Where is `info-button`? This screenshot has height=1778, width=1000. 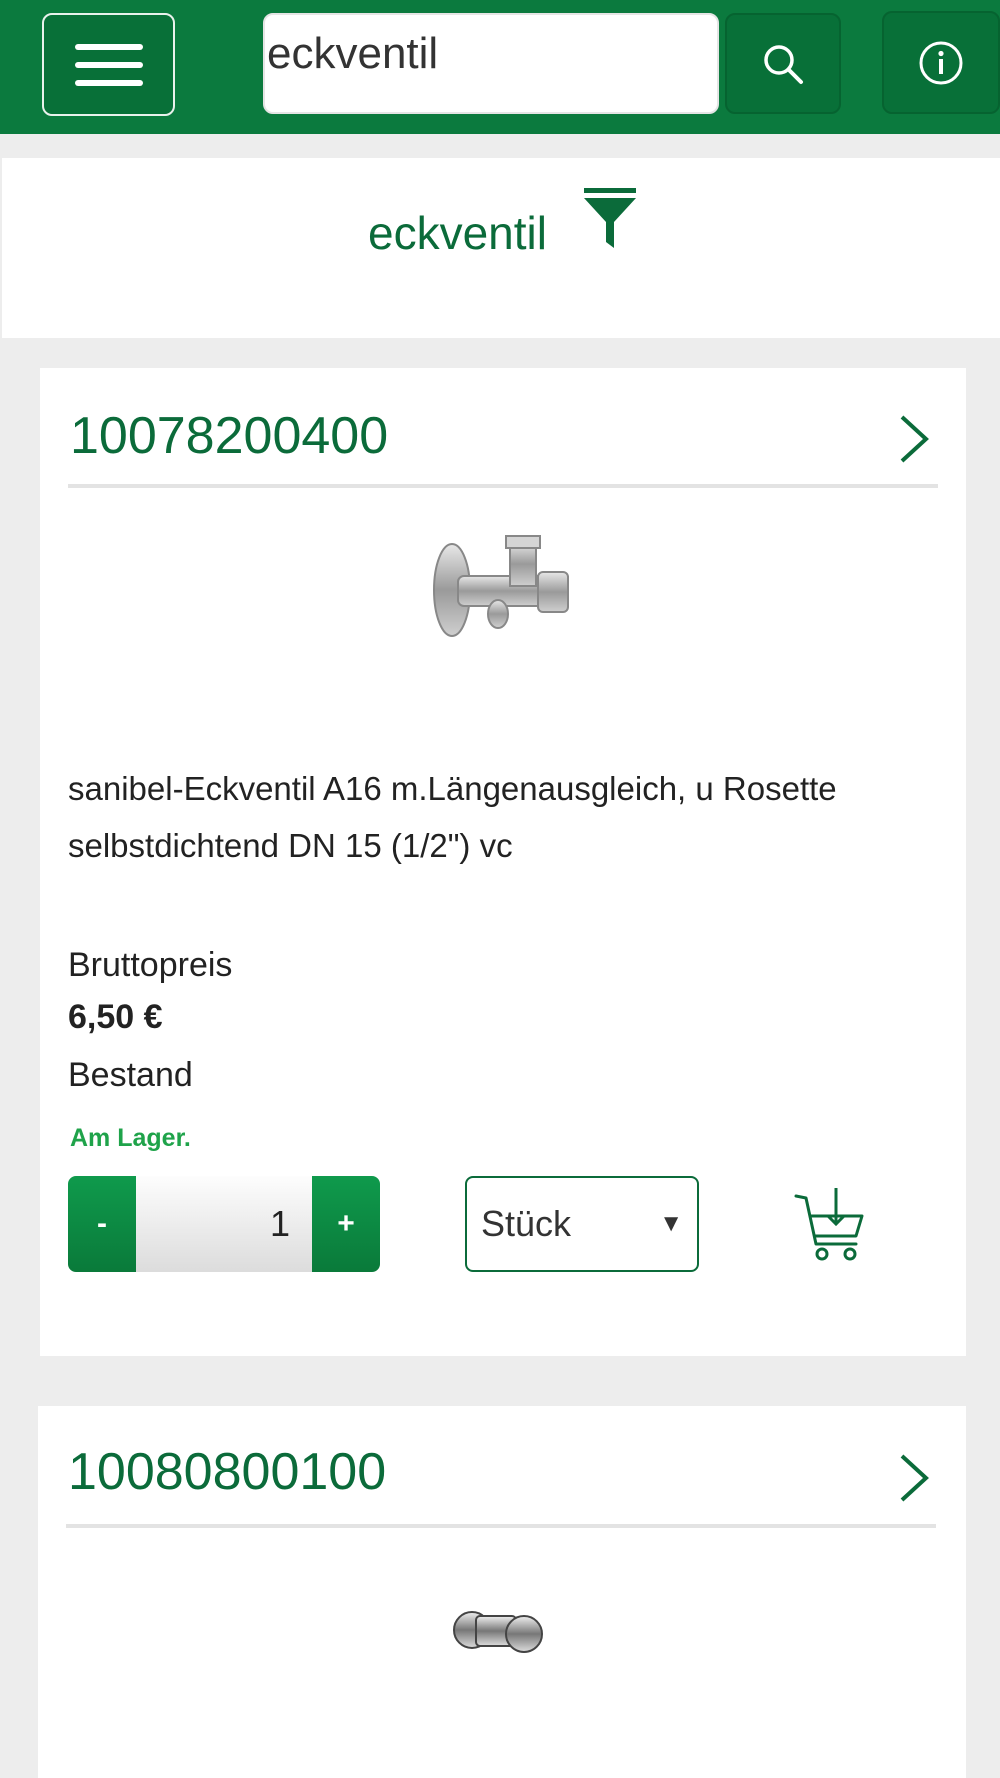 info-button is located at coordinates (941, 62).